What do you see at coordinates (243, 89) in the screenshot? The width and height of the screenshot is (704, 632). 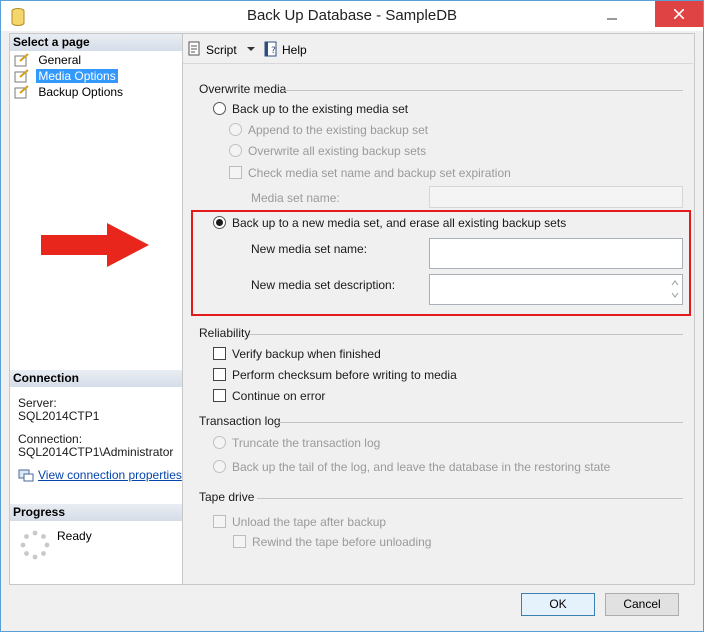 I see `overwrite-media-title: Overwrite media` at bounding box center [243, 89].